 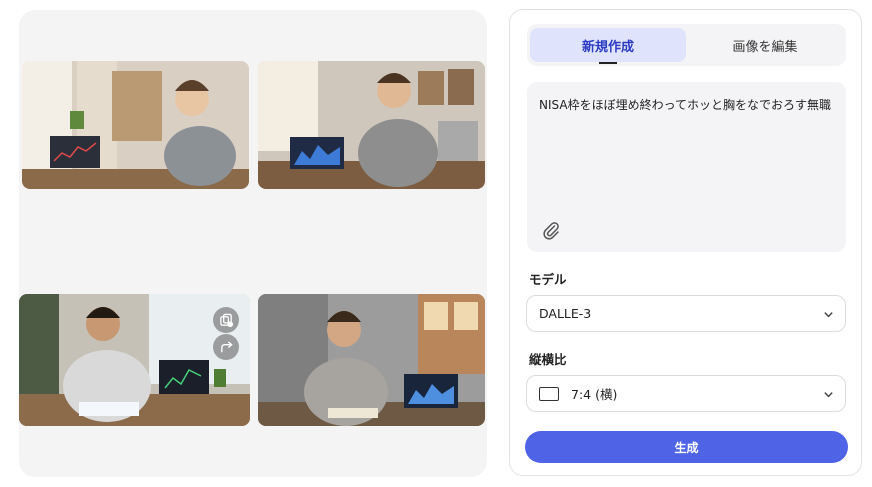 What do you see at coordinates (608, 45) in the screenshot?
I see `tab-new: 新規作成` at bounding box center [608, 45].